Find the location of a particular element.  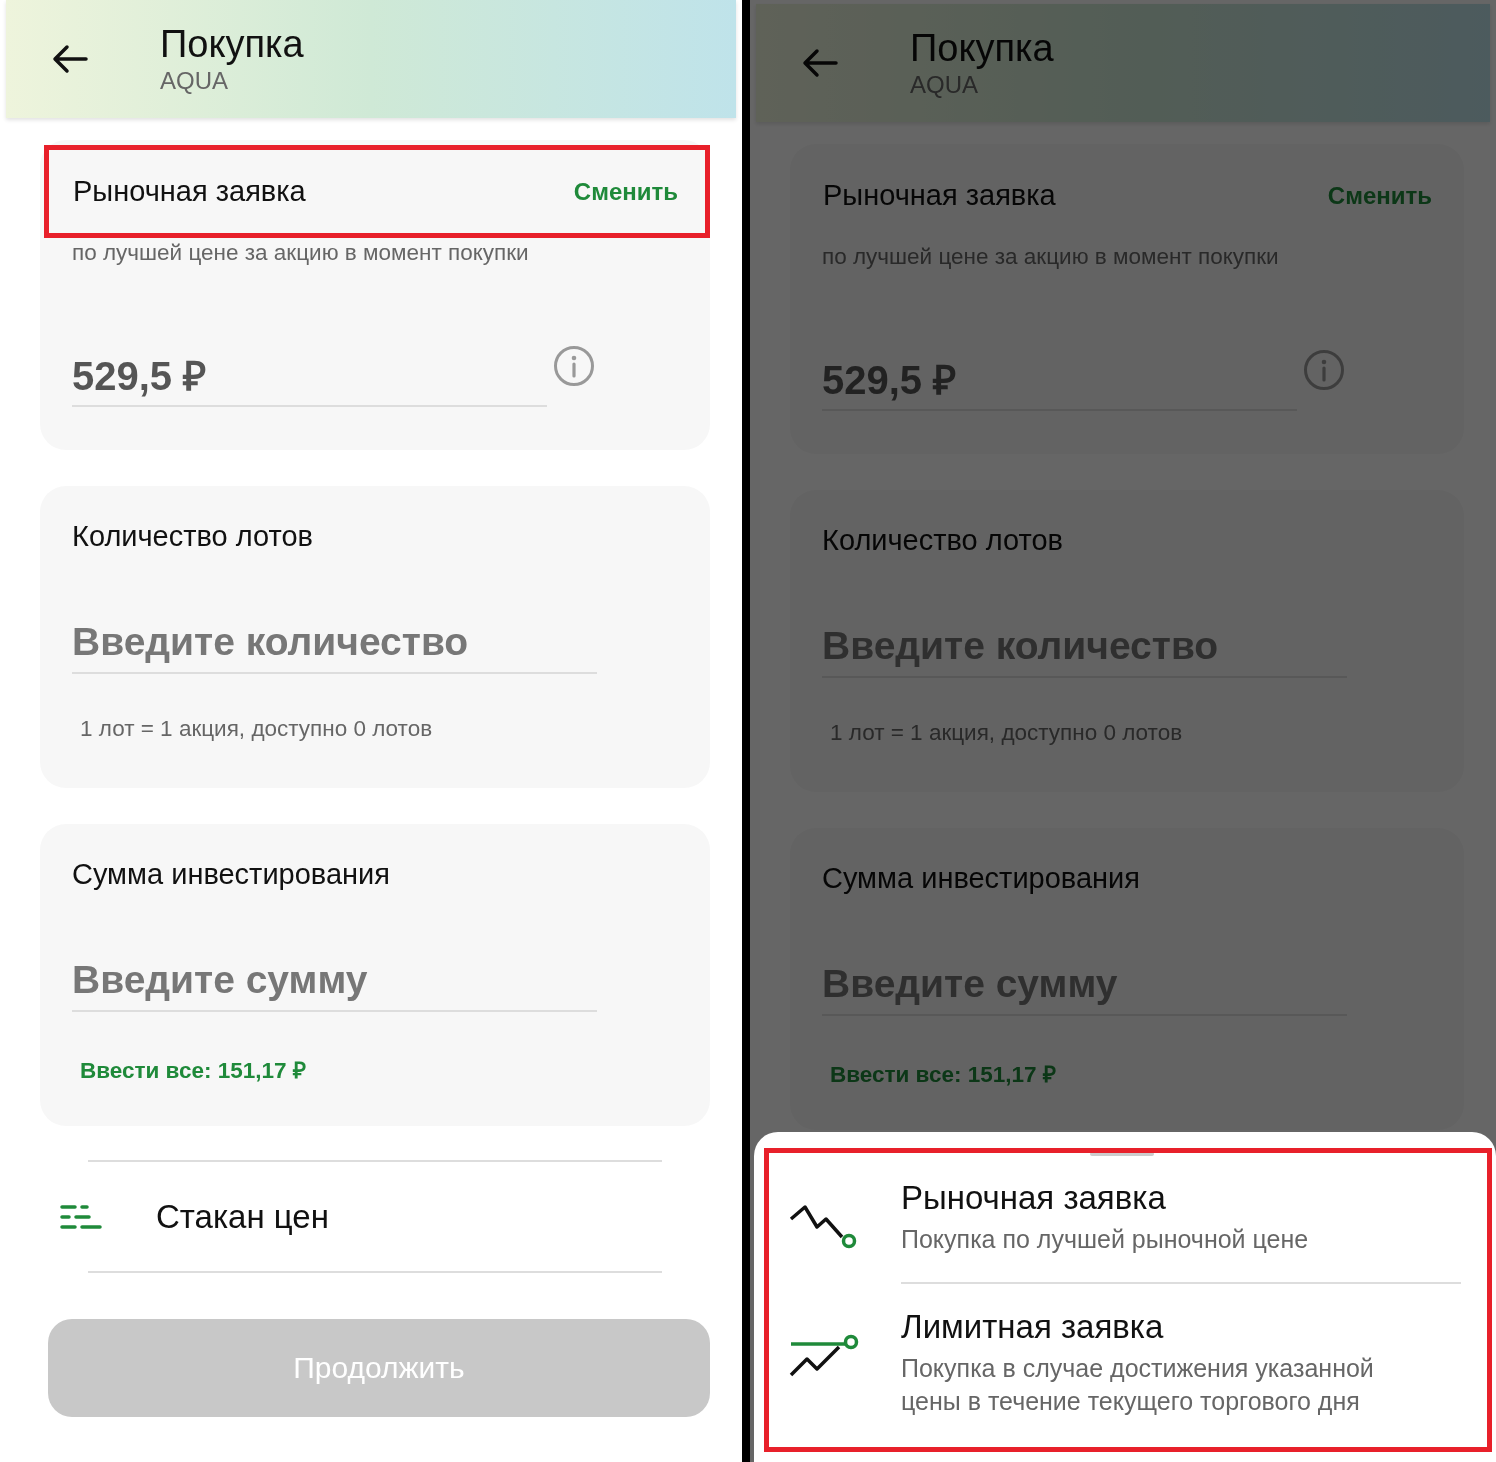

quantity-field: Введите количество is located at coordinates (334, 645).